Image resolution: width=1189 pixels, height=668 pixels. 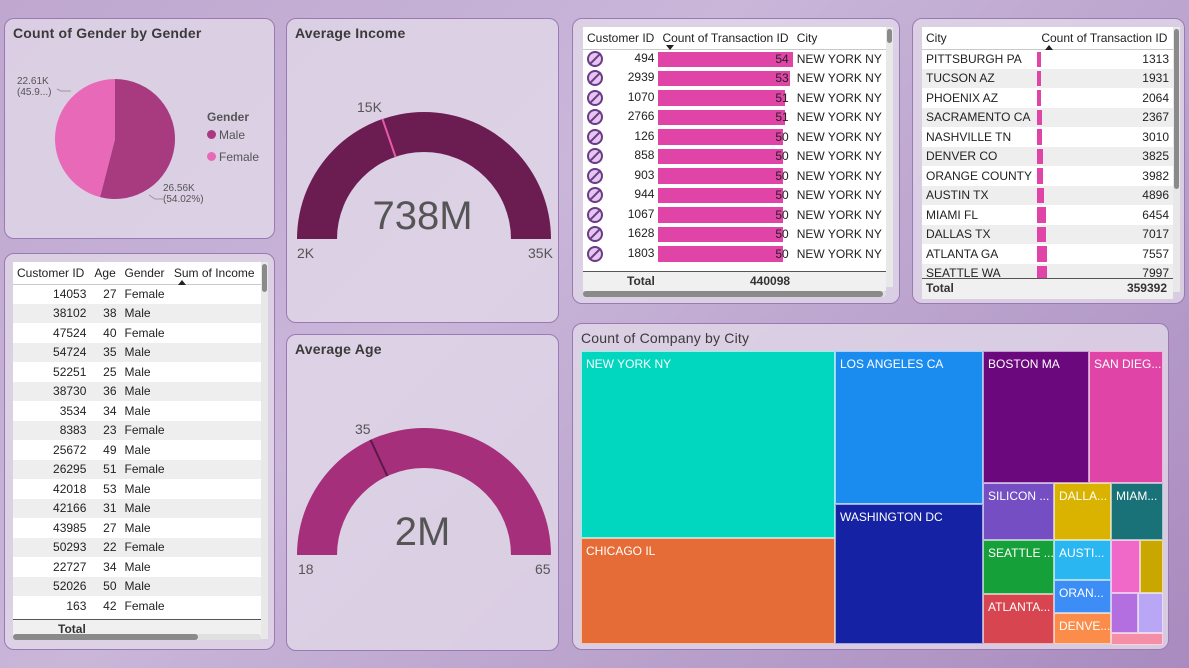 I want to click on table-row: 47524 40 Female, so click(x=137, y=333).